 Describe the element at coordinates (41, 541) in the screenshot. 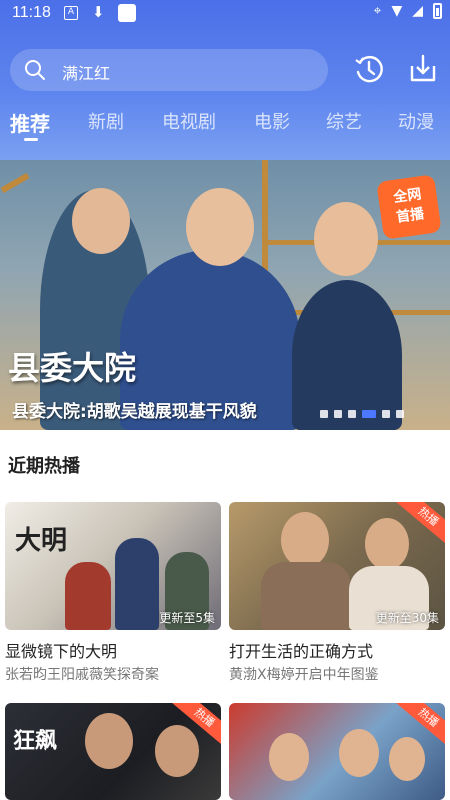

I see `poster-logo: 大明` at that location.